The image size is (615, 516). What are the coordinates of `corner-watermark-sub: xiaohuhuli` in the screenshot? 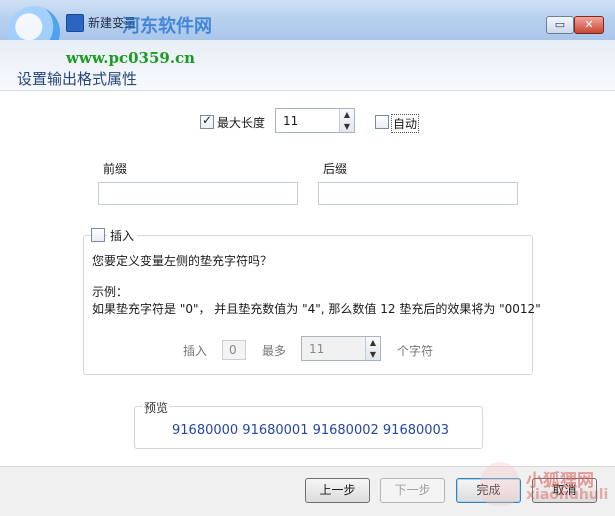 It's located at (567, 495).